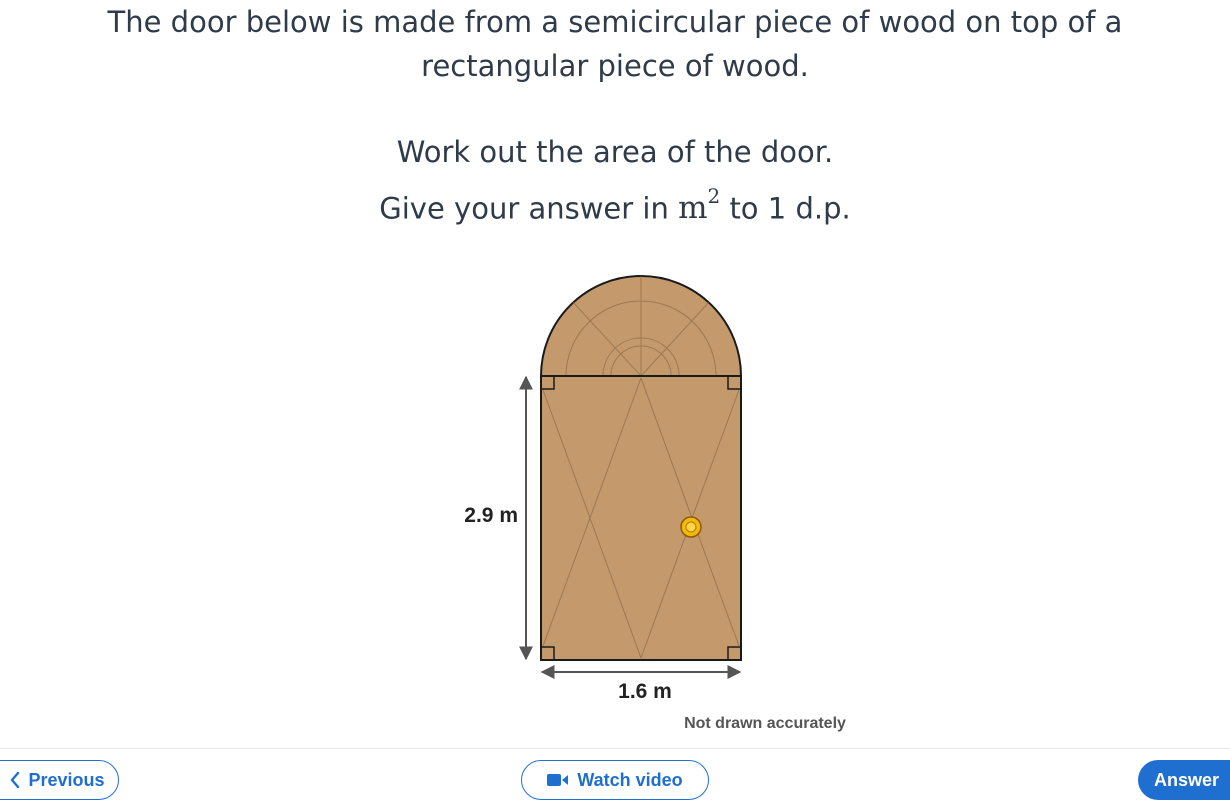 The image size is (1230, 807). I want to click on chevron-left-icon, so click(15, 780).